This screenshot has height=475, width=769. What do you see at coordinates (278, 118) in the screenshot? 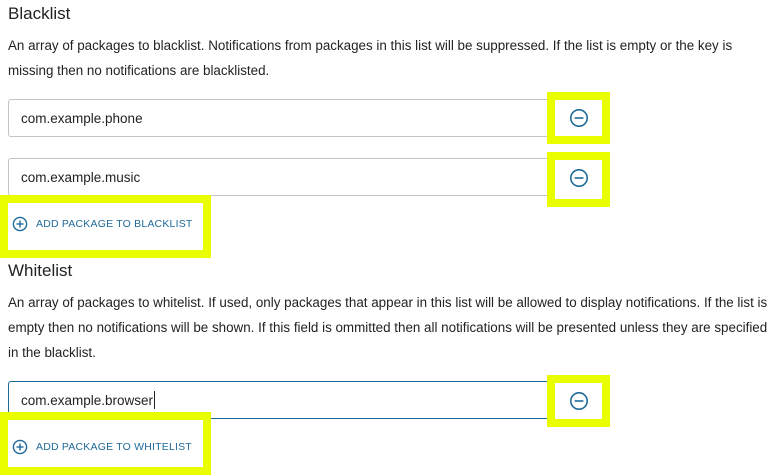
I see `blacklist-package-input: com.example.phone` at bounding box center [278, 118].